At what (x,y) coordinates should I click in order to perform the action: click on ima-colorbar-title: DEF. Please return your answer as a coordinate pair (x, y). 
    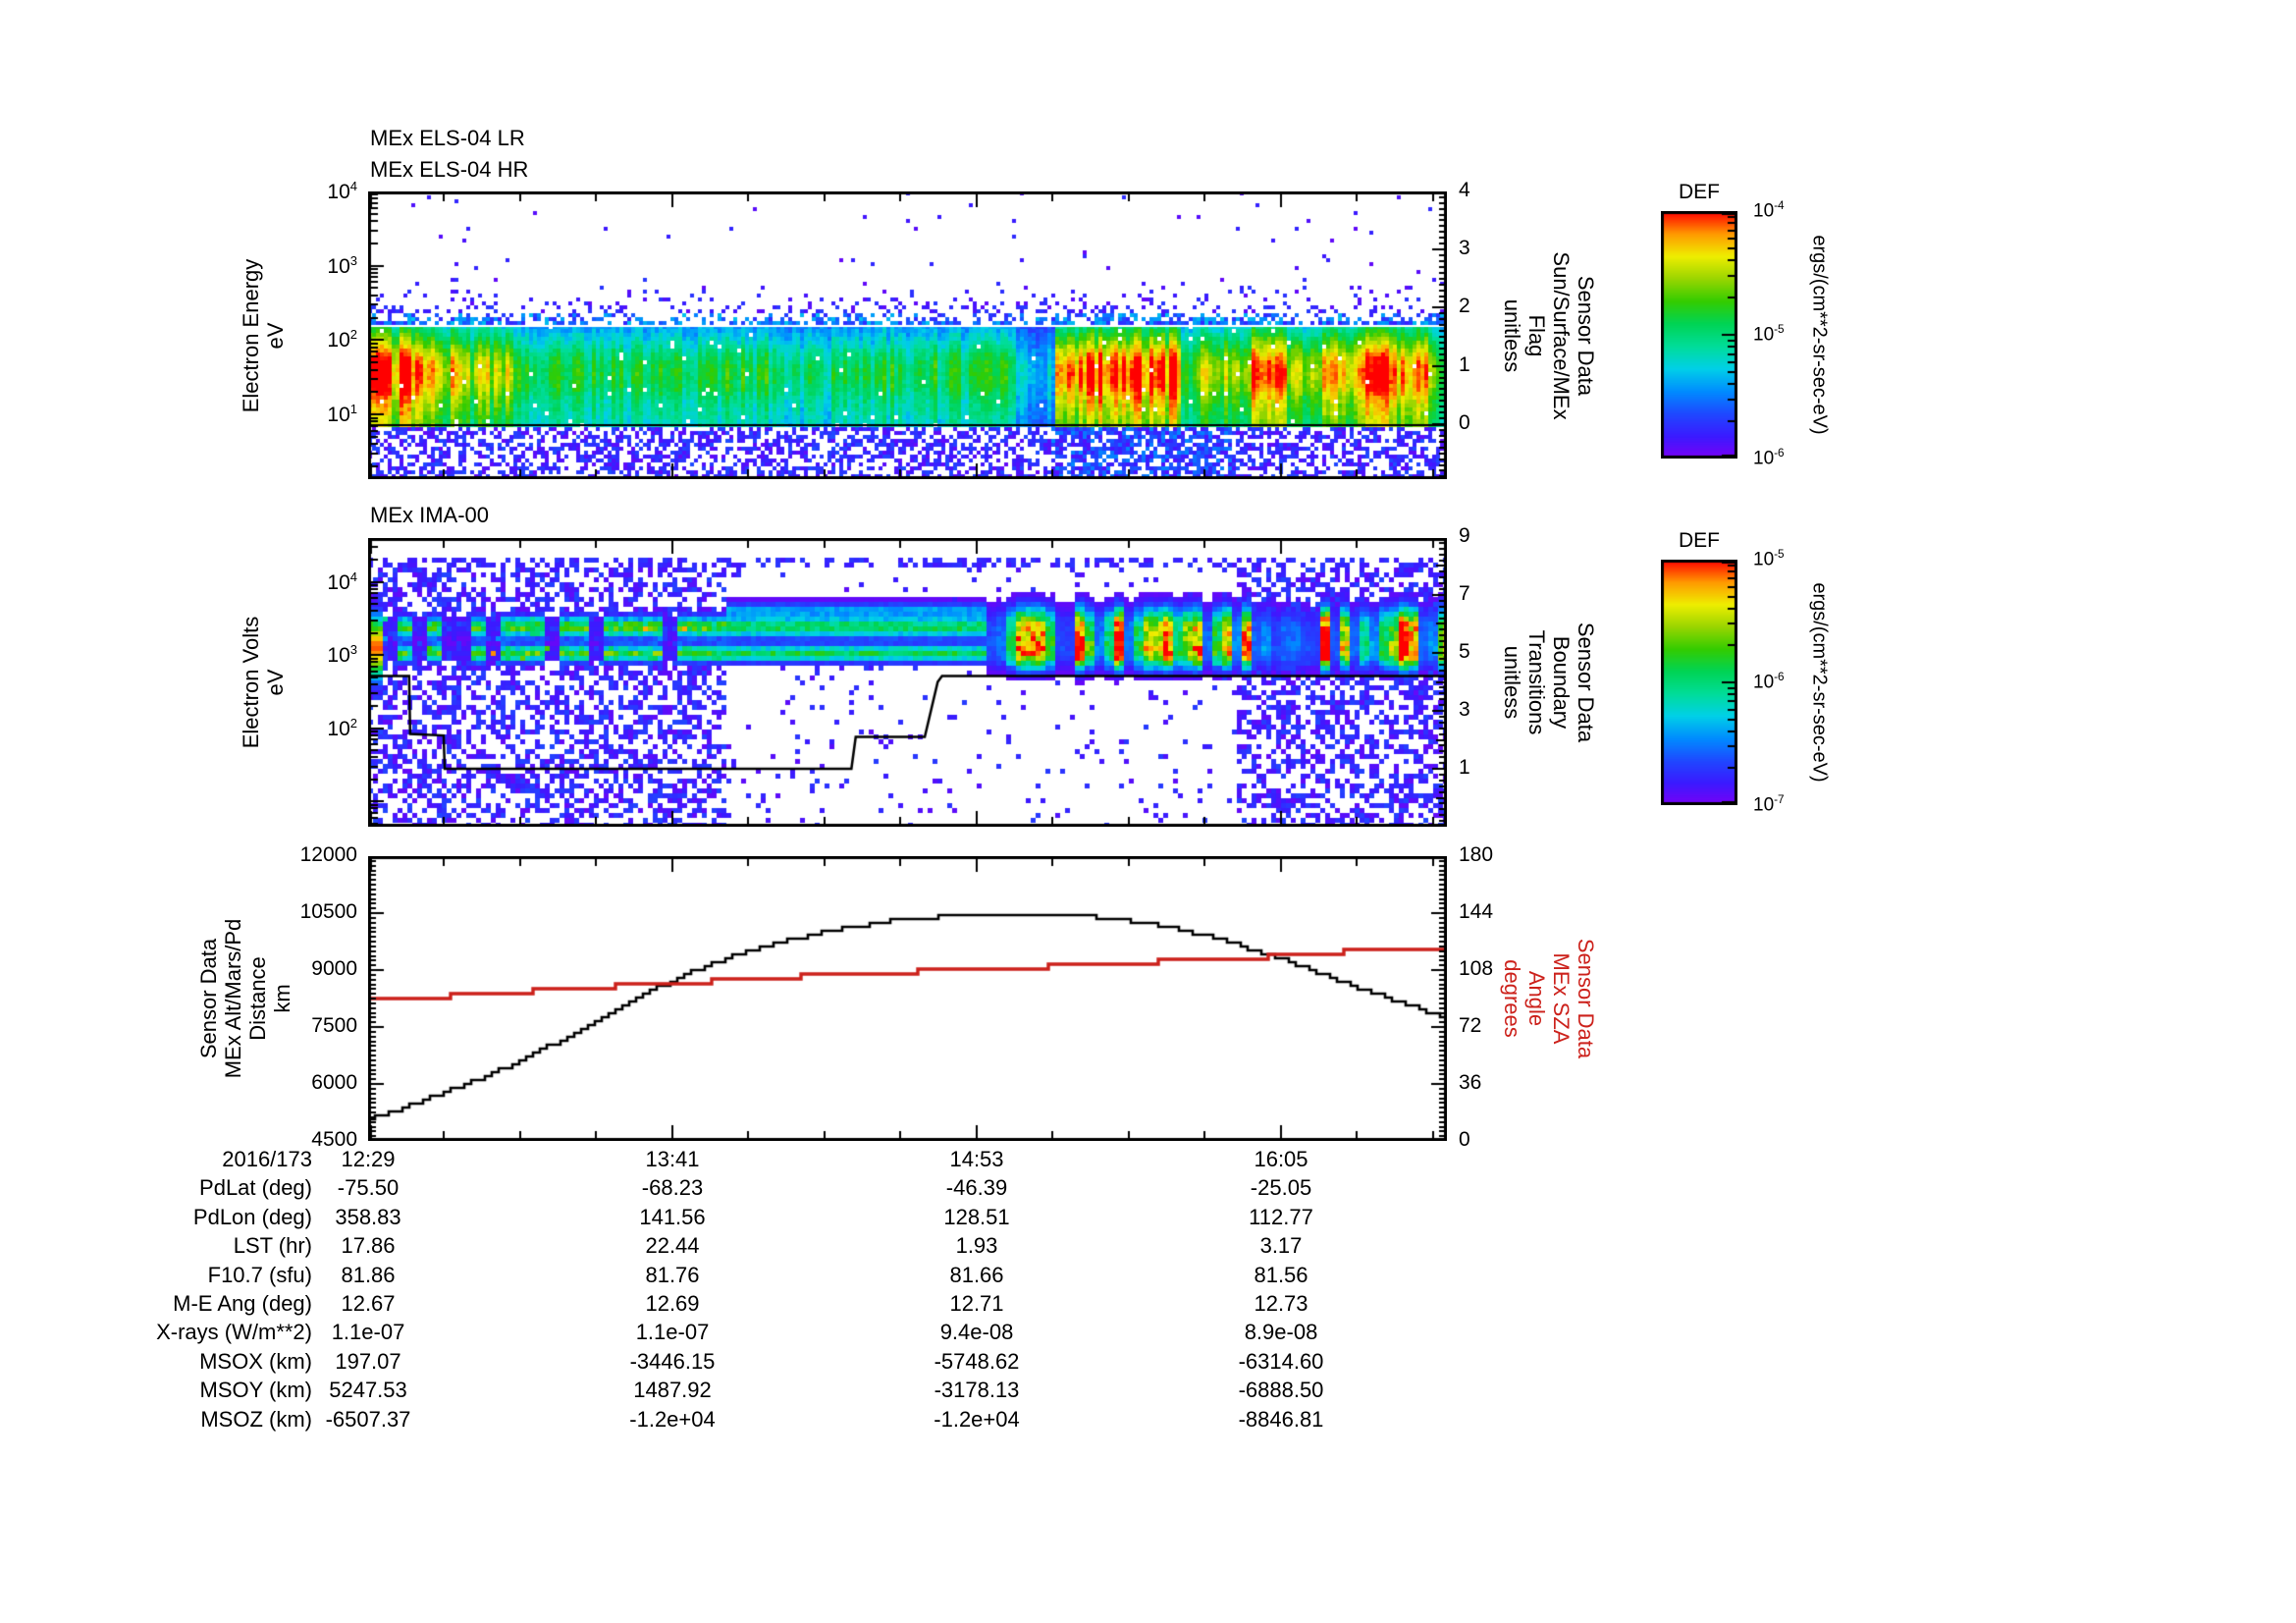
    Looking at the image, I should click on (1699, 541).